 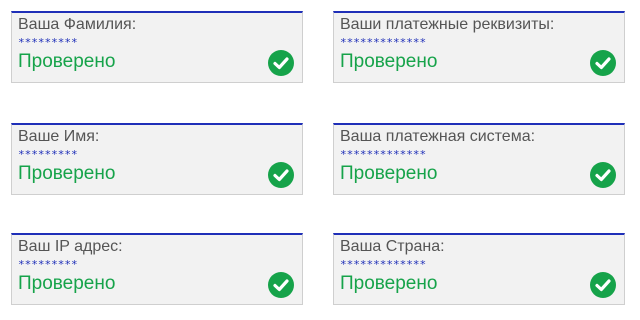 I want to click on field-label: Ваша Фамилия:, so click(x=77, y=24).